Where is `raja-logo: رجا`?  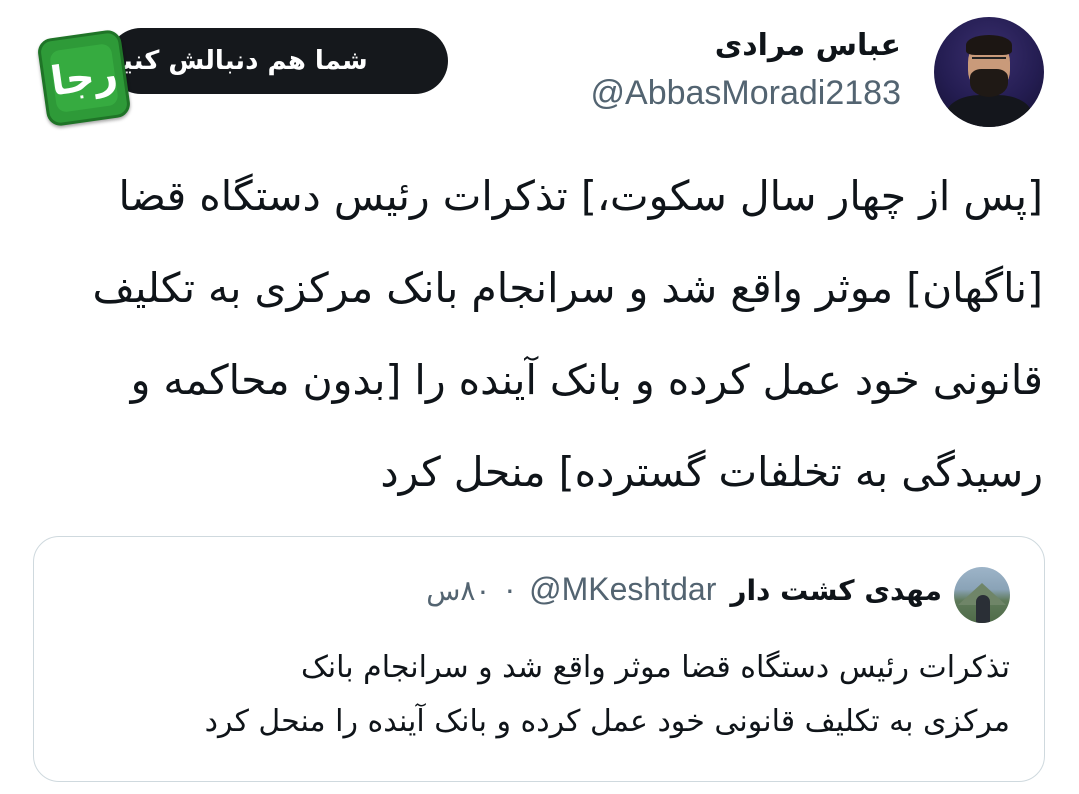
raja-logo: رجا is located at coordinates (84, 78).